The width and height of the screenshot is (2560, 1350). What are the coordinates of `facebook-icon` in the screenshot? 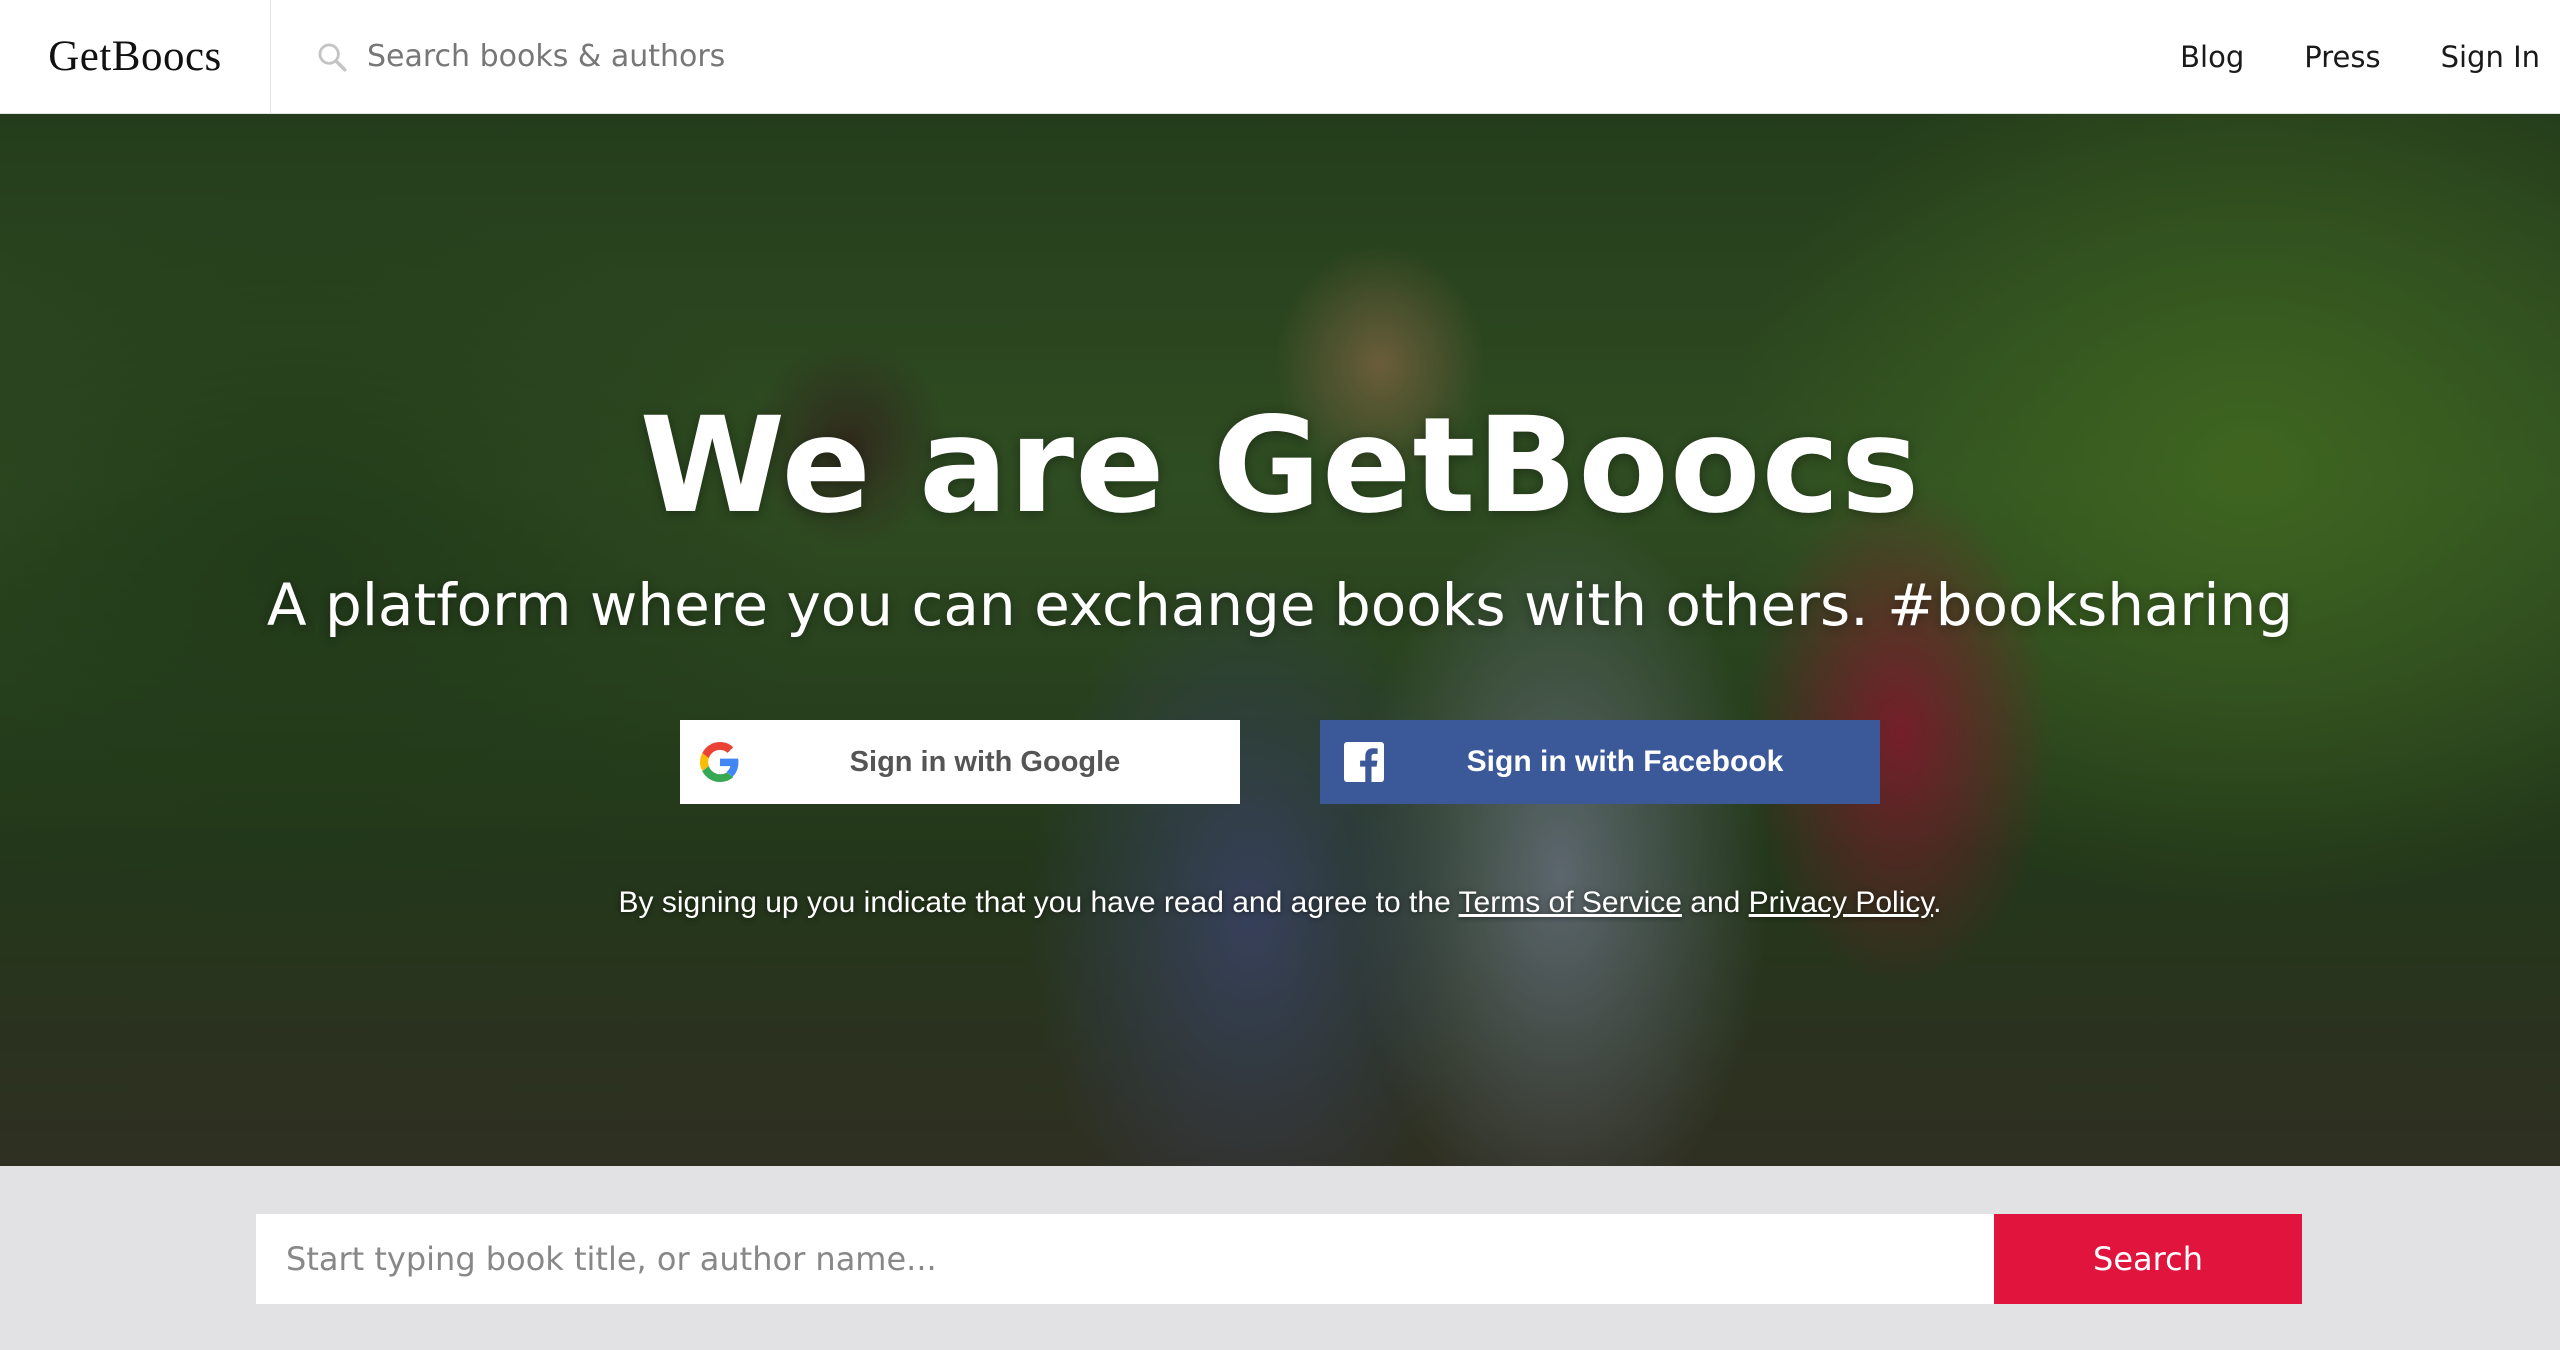 It's located at (1364, 762).